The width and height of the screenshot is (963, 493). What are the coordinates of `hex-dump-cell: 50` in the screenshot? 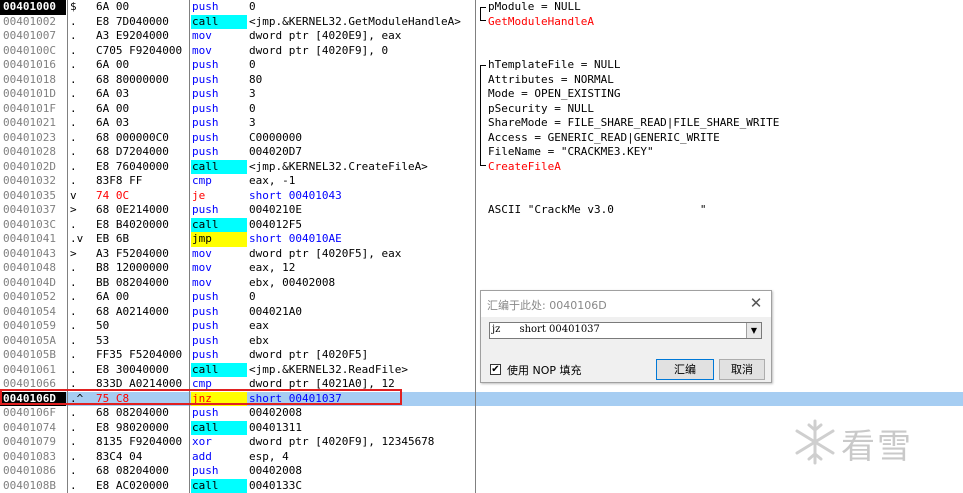 It's located at (142, 326).